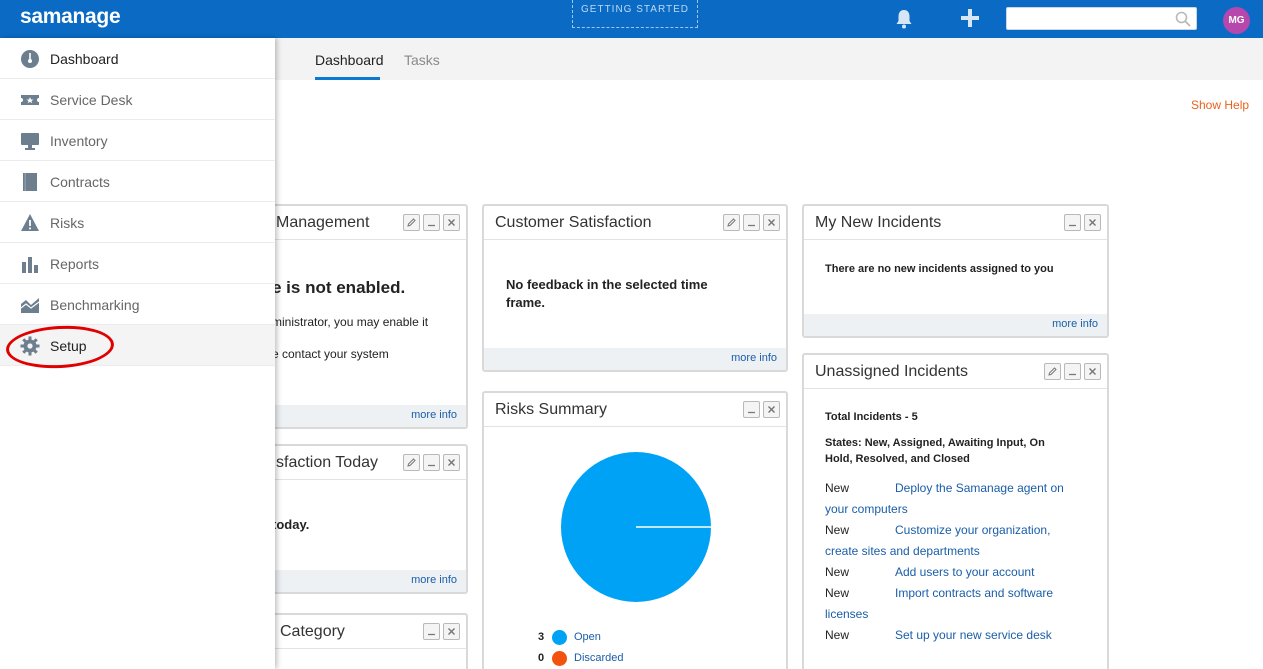 The height and width of the screenshot is (669, 1263). What do you see at coordinates (891, 371) in the screenshot?
I see `widget-title: Unassigned Incidents` at bounding box center [891, 371].